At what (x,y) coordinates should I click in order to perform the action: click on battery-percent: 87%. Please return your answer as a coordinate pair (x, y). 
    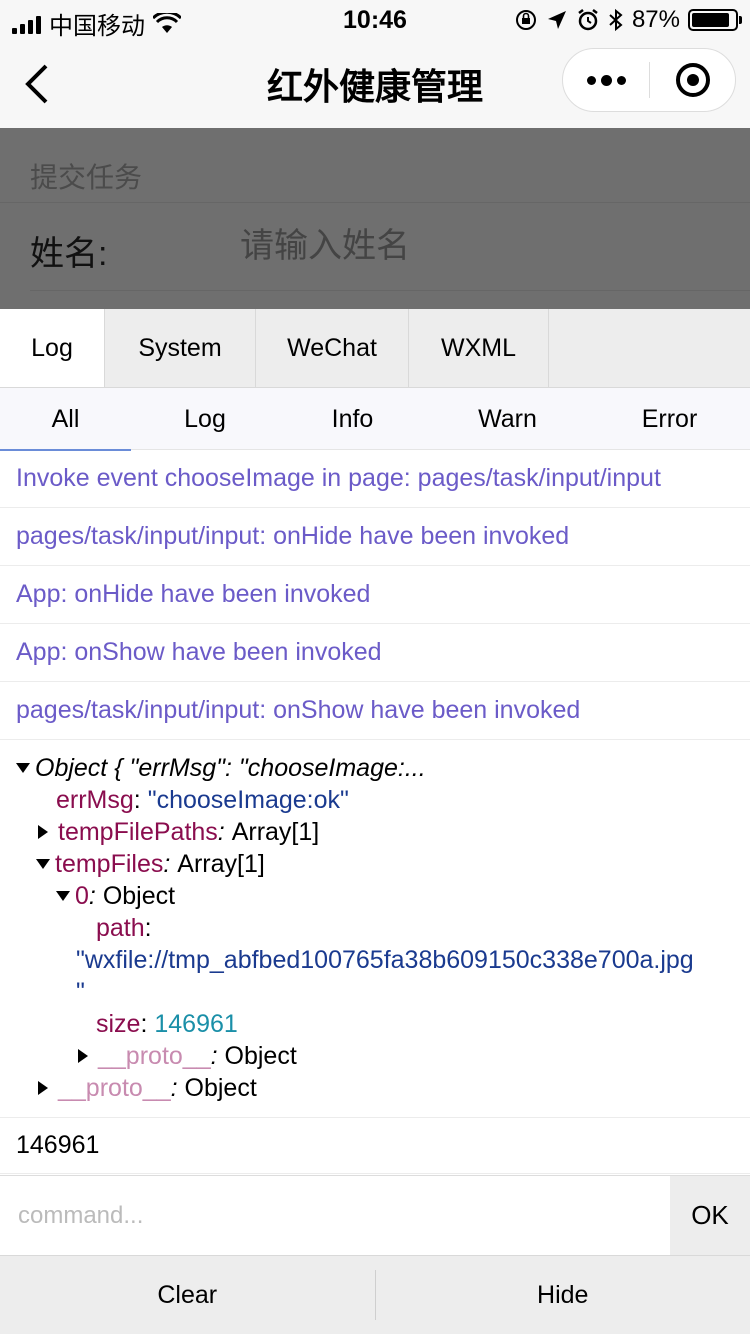
    Looking at the image, I should click on (655, 19).